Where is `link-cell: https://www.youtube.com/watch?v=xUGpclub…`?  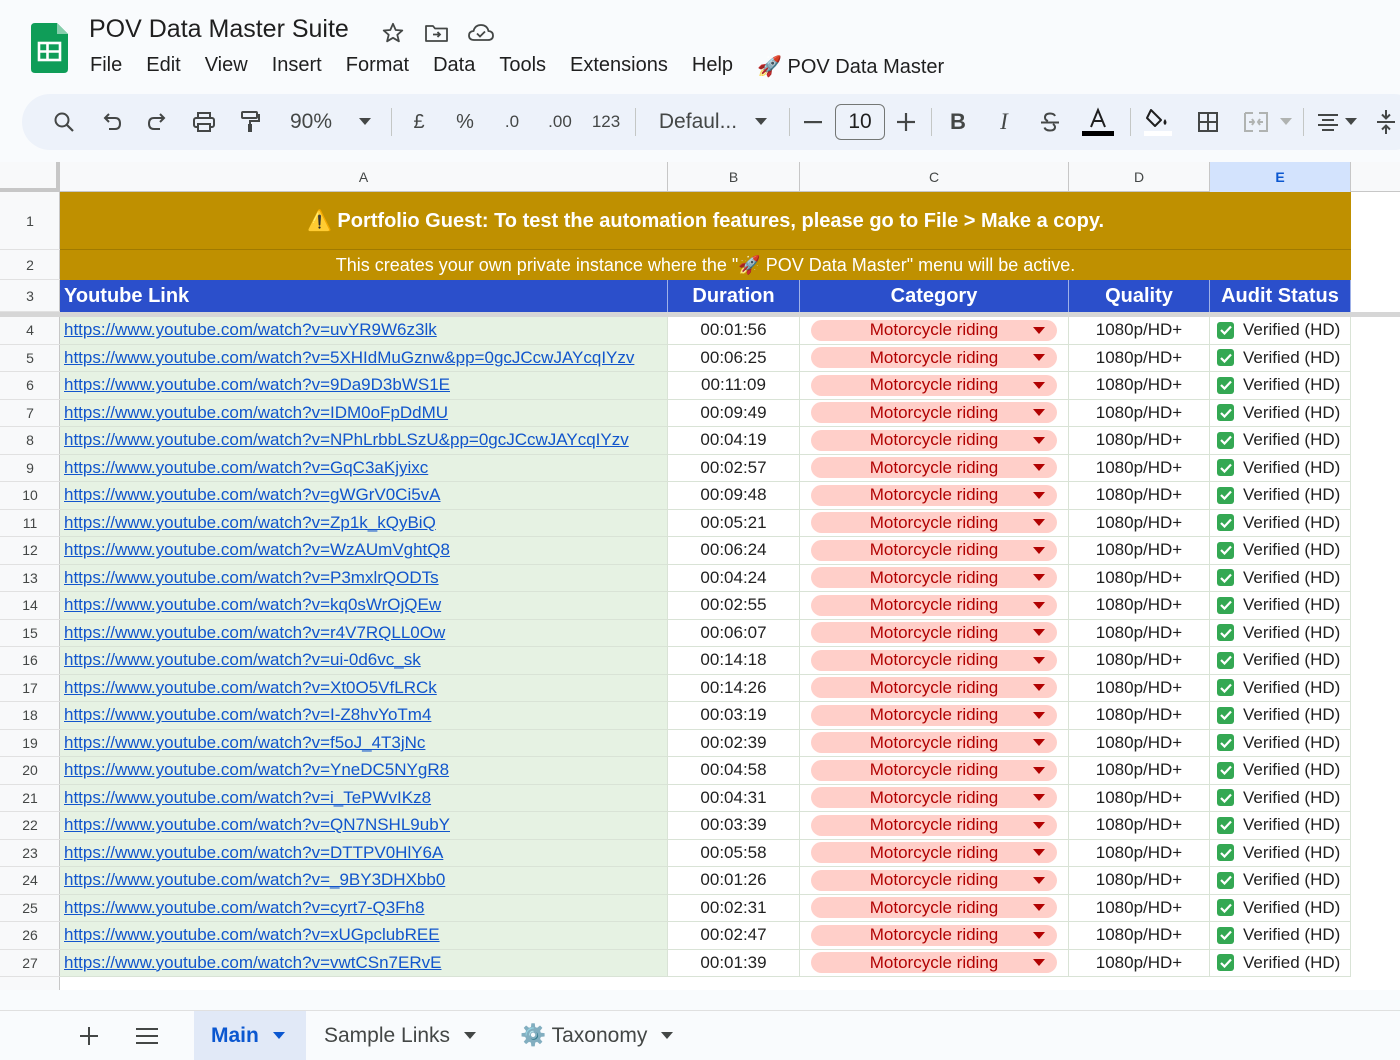
link-cell: https://www.youtube.com/watch?v=xUGpclub… is located at coordinates (364, 936).